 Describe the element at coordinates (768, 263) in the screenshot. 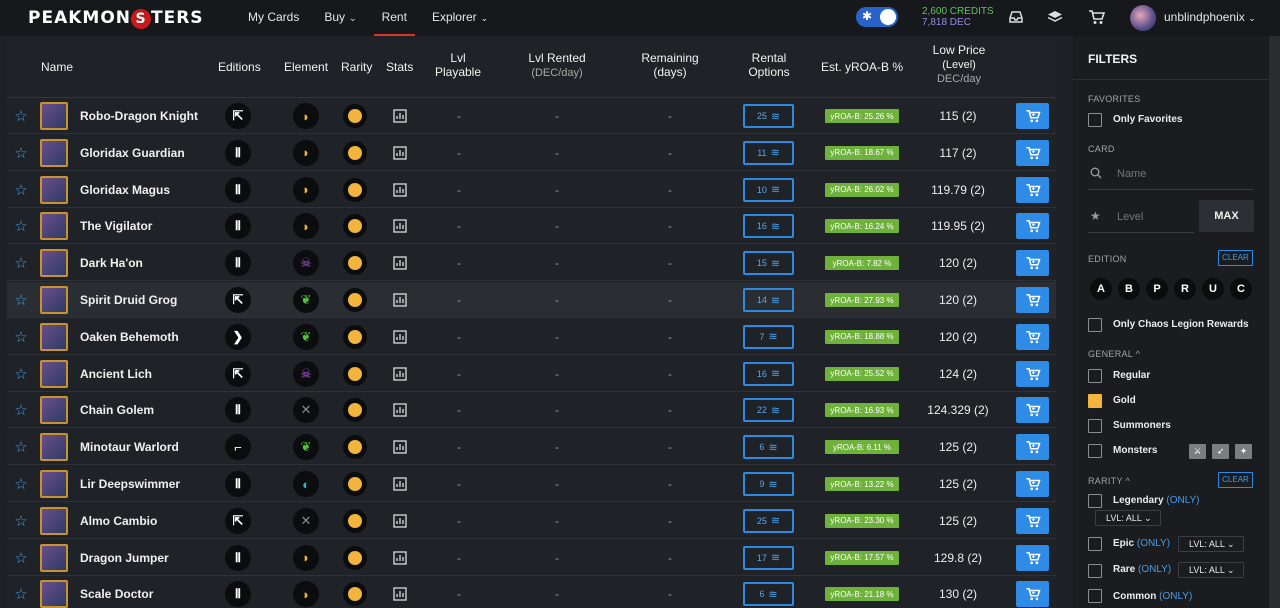

I see `rental-options-button: 15 ≋` at that location.